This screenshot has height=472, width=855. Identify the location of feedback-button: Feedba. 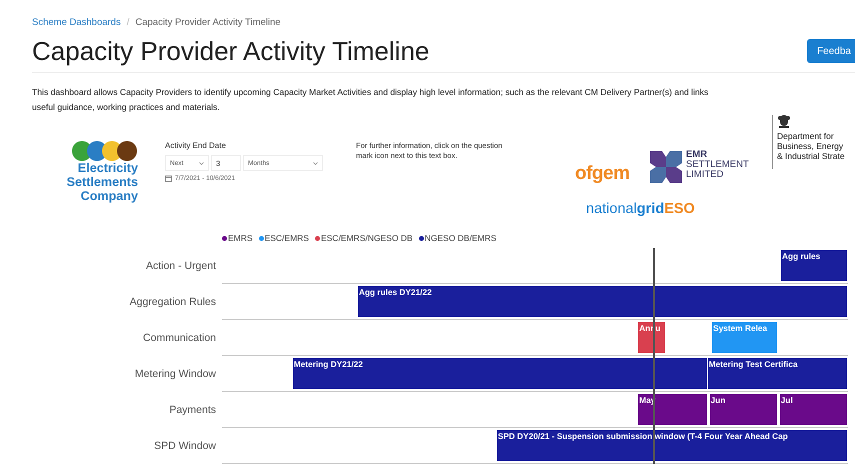
(831, 51).